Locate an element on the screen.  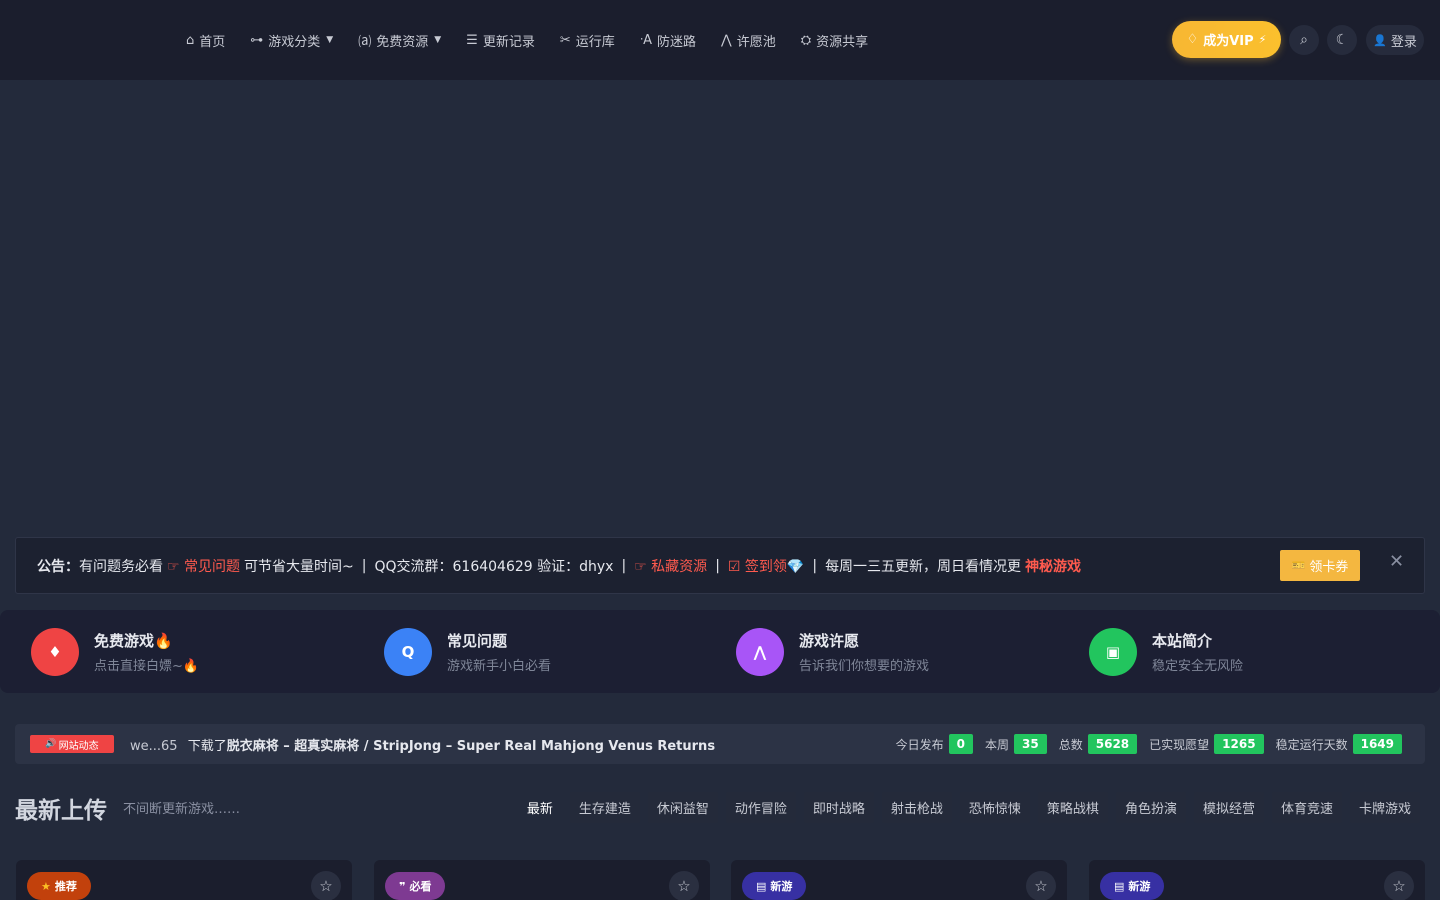
tag-label: 必看 is located at coordinates (420, 886).